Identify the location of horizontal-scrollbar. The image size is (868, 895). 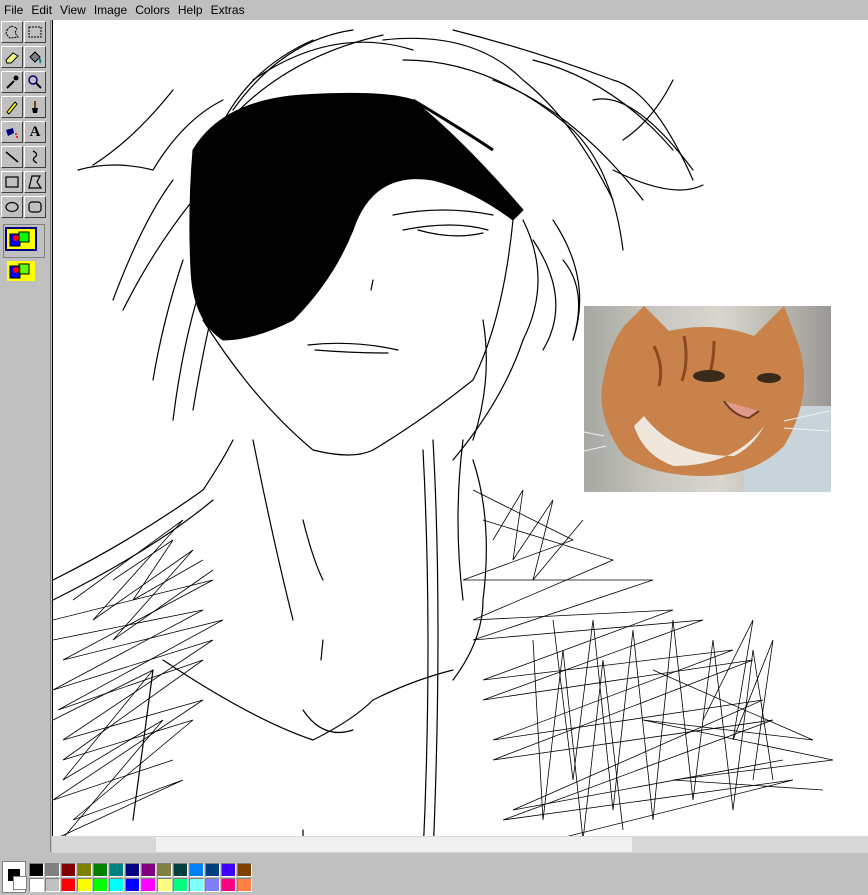
(460, 844).